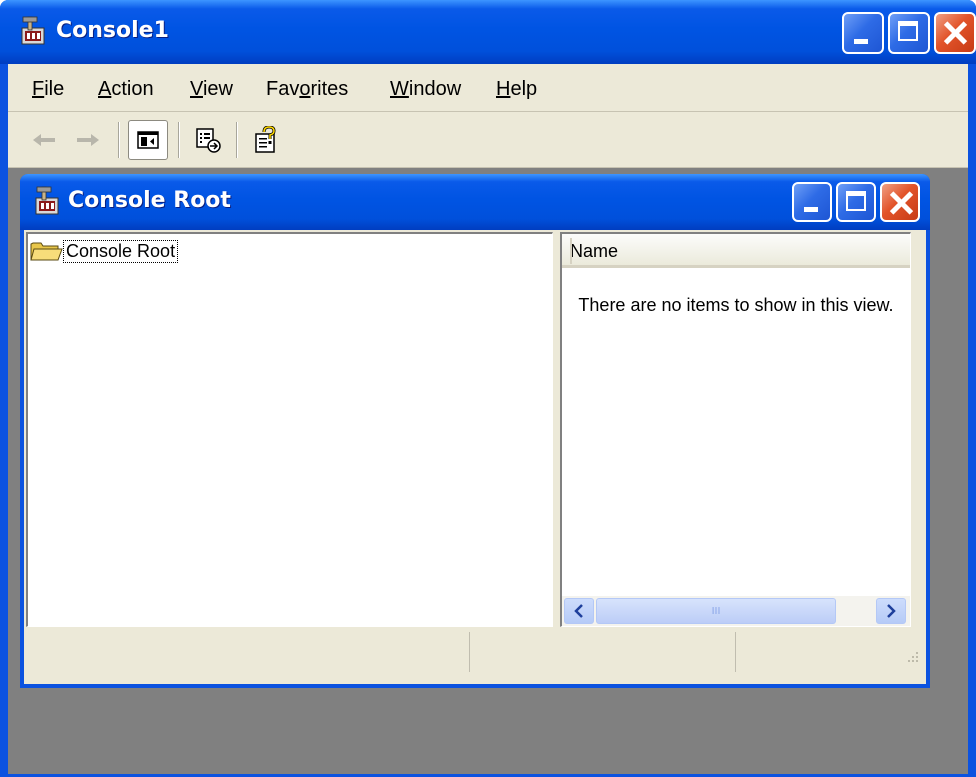  What do you see at coordinates (912, 660) in the screenshot?
I see `resize-grip-icon` at bounding box center [912, 660].